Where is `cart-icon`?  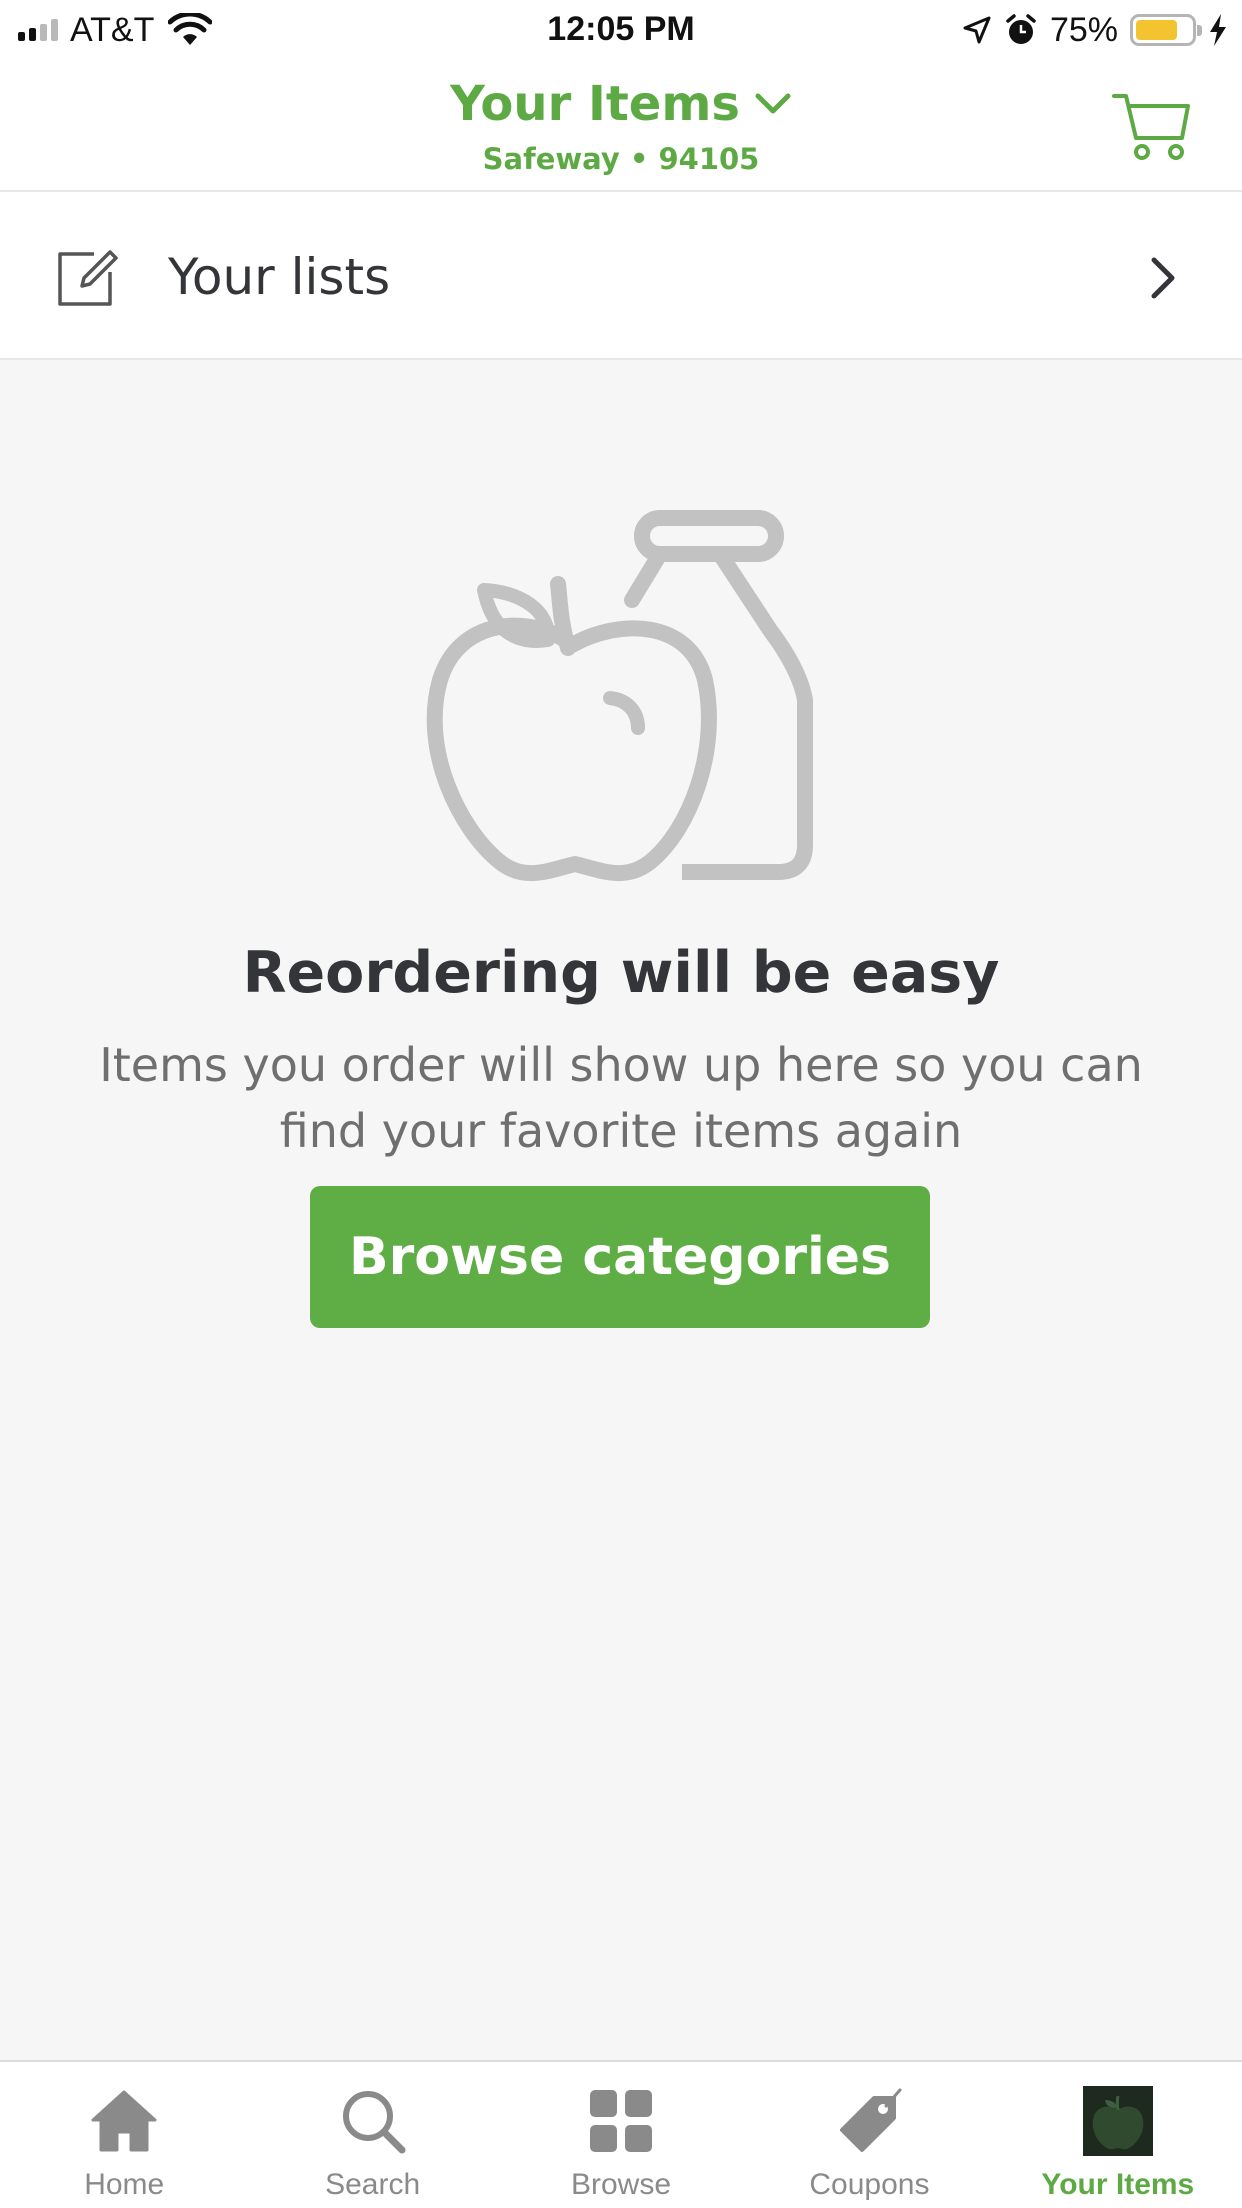
cart-icon is located at coordinates (1151, 127).